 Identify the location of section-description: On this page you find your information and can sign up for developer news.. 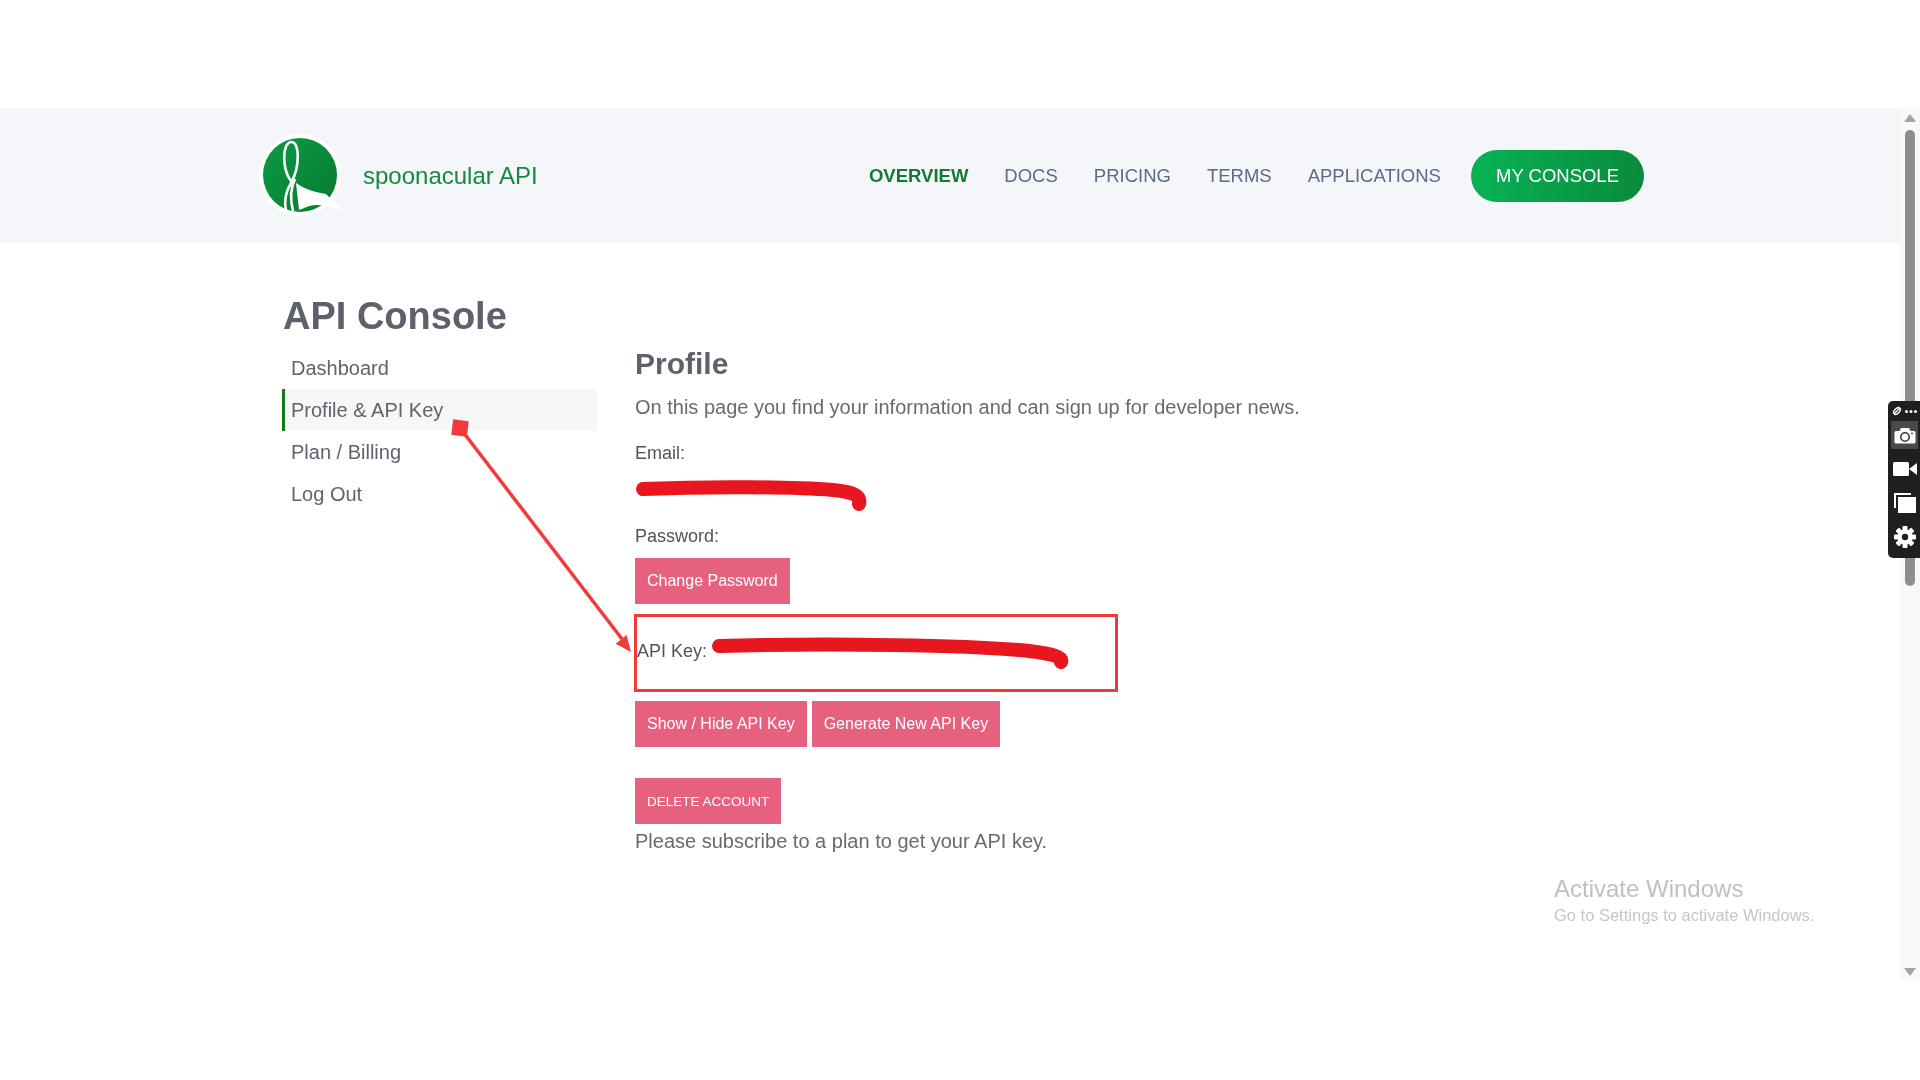
(967, 407).